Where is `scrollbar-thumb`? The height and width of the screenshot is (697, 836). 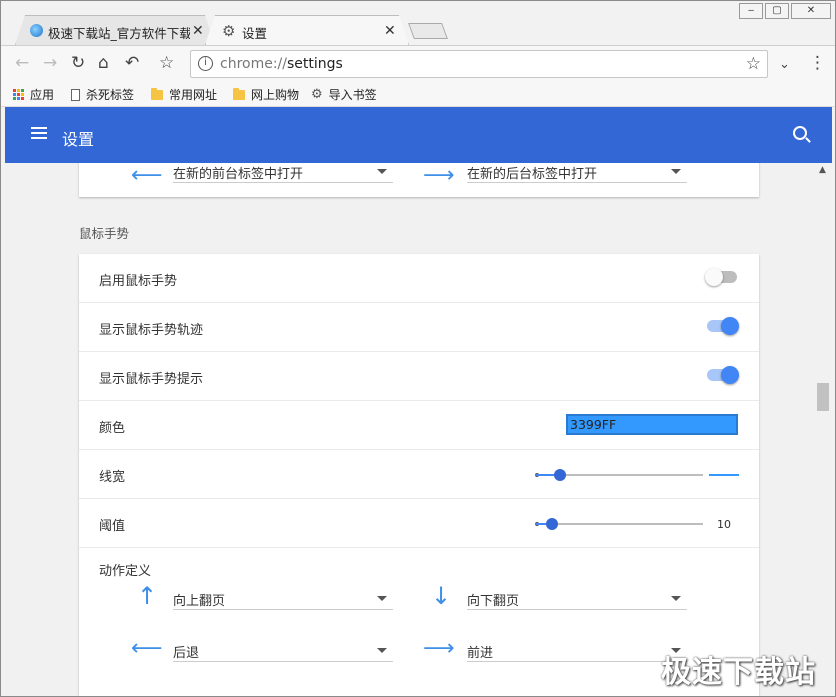
scrollbar-thumb is located at coordinates (823, 397).